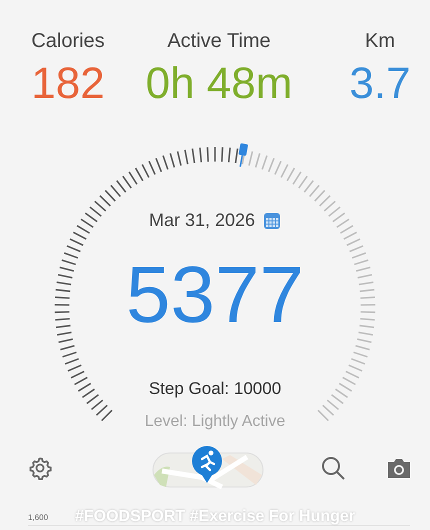 Image resolution: width=430 pixels, height=530 pixels. I want to click on stat-value: 3.7, so click(380, 84).